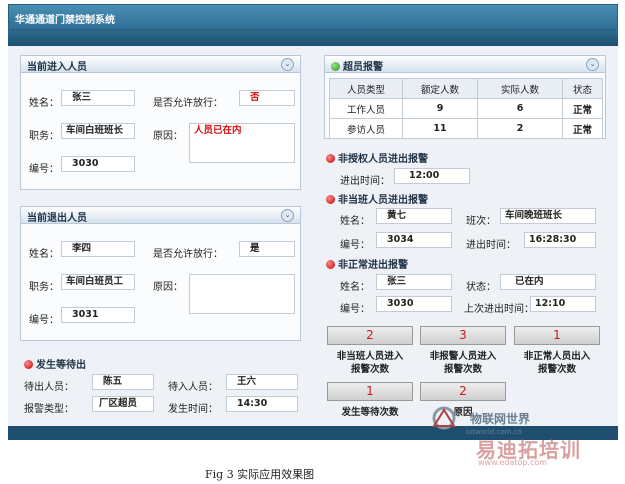 The image size is (625, 484). Describe the element at coordinates (491, 245) in the screenshot. I see `offshift-time-label: 进出时间：` at that location.